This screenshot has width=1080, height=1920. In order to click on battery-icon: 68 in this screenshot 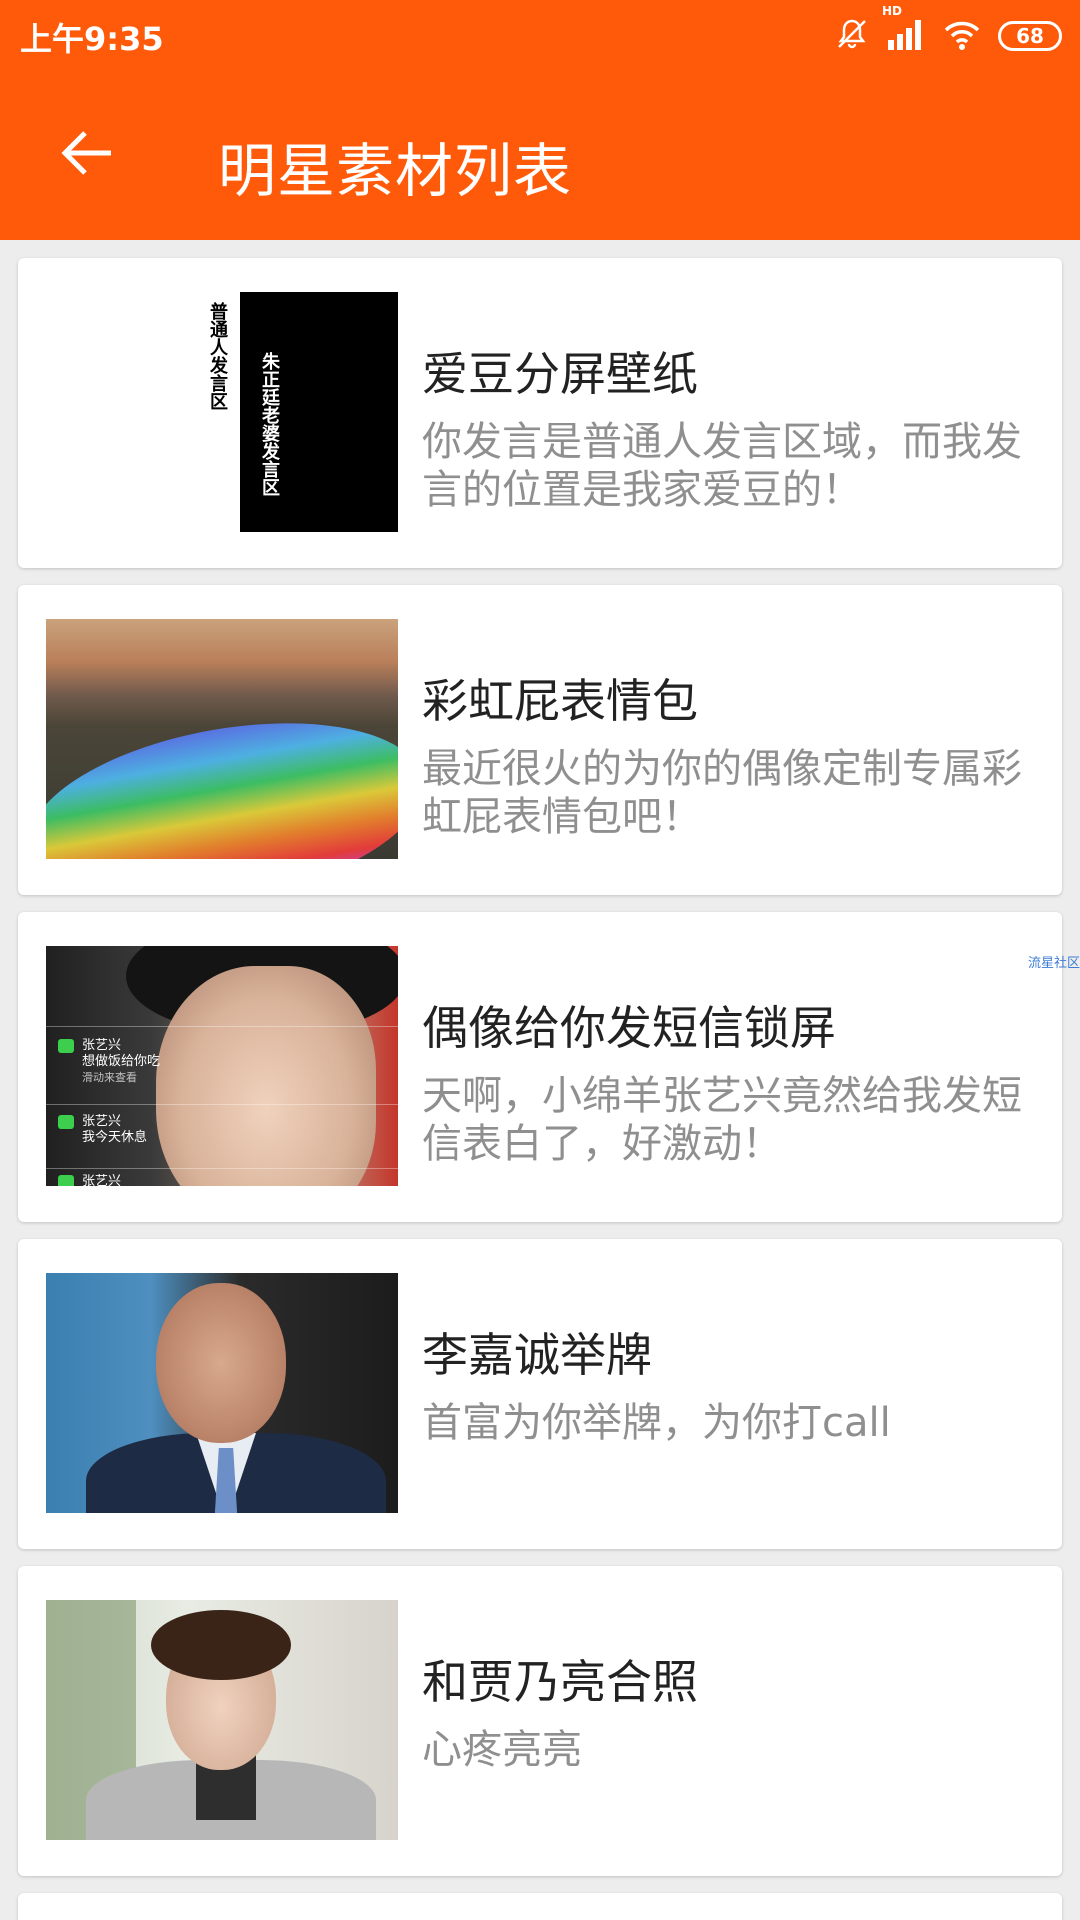, I will do `click(1030, 36)`.